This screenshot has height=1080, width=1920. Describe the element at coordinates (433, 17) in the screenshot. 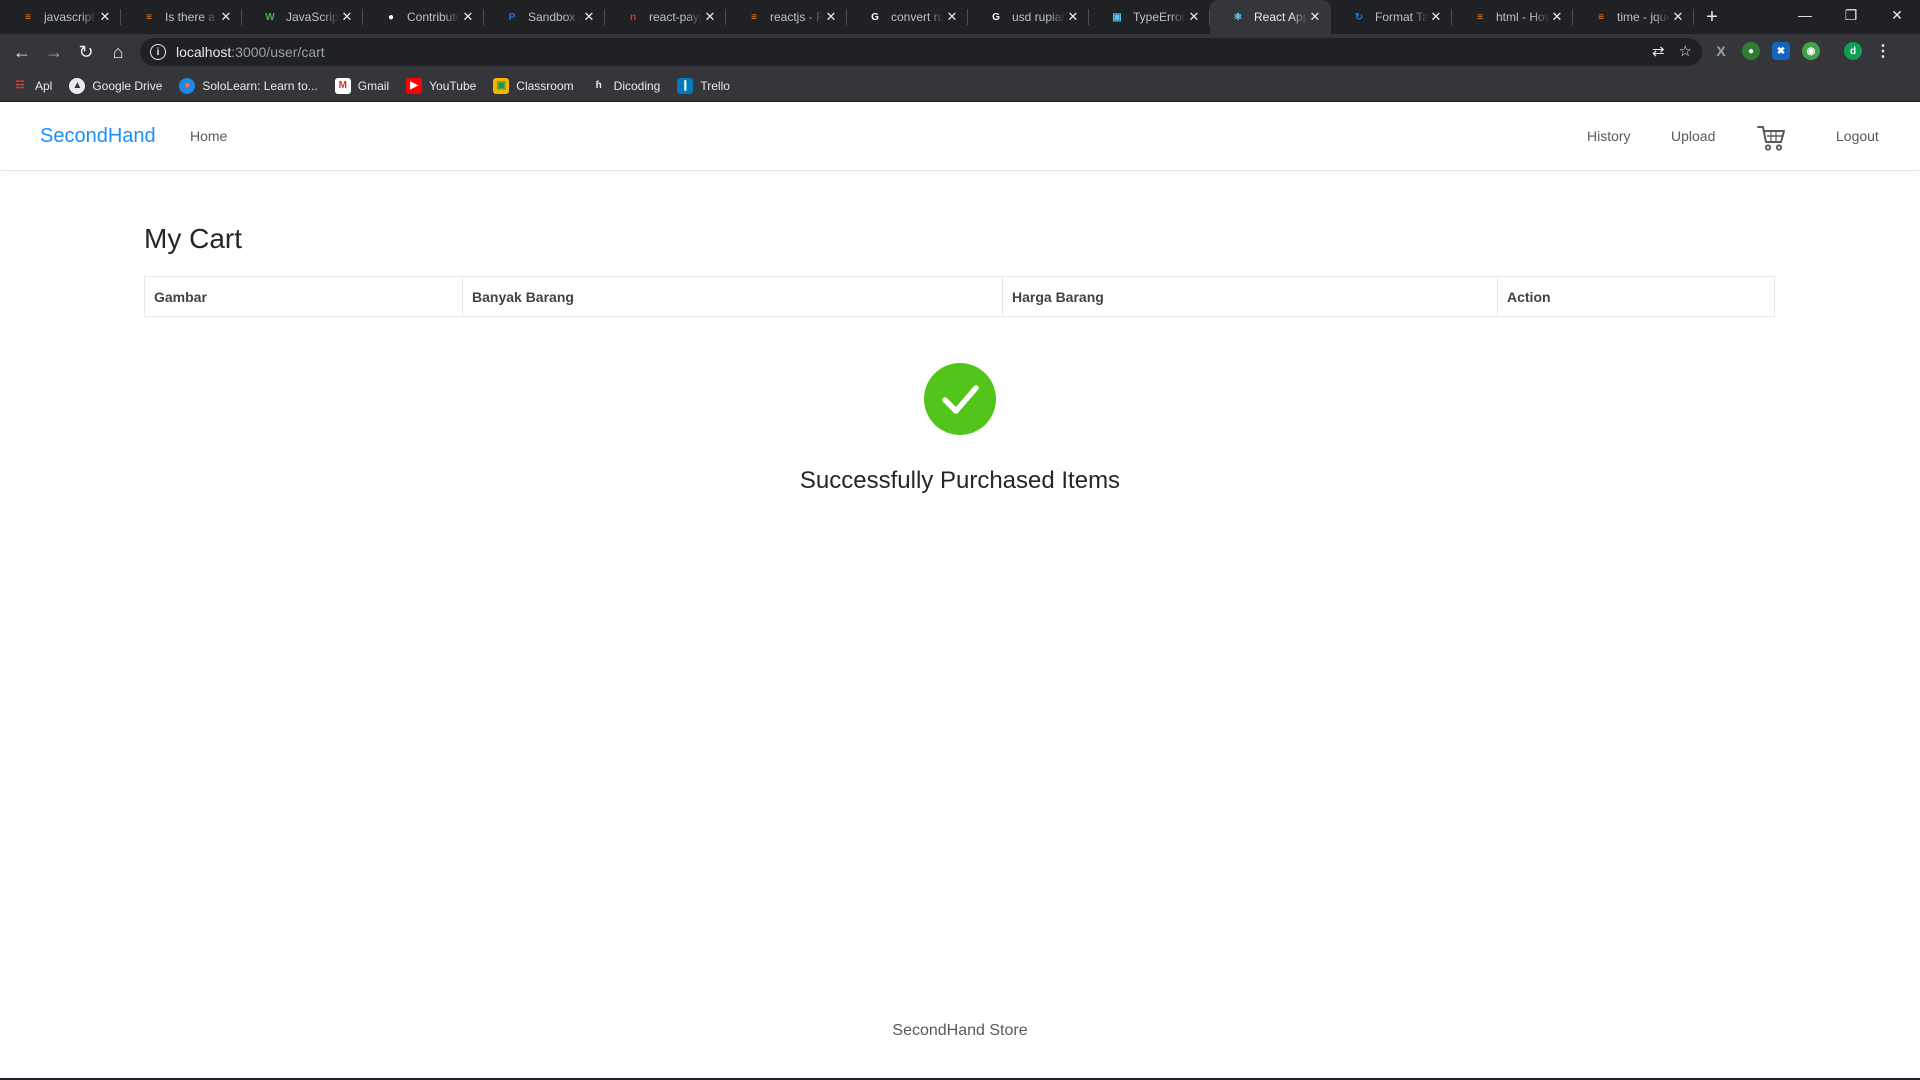

I see `tab-title: Contributo` at that location.